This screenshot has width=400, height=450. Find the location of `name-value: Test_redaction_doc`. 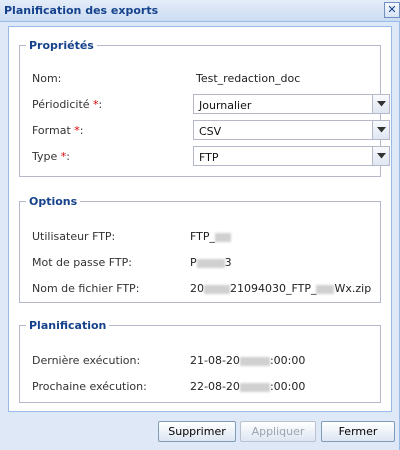

name-value: Test_redaction_doc is located at coordinates (248, 78).